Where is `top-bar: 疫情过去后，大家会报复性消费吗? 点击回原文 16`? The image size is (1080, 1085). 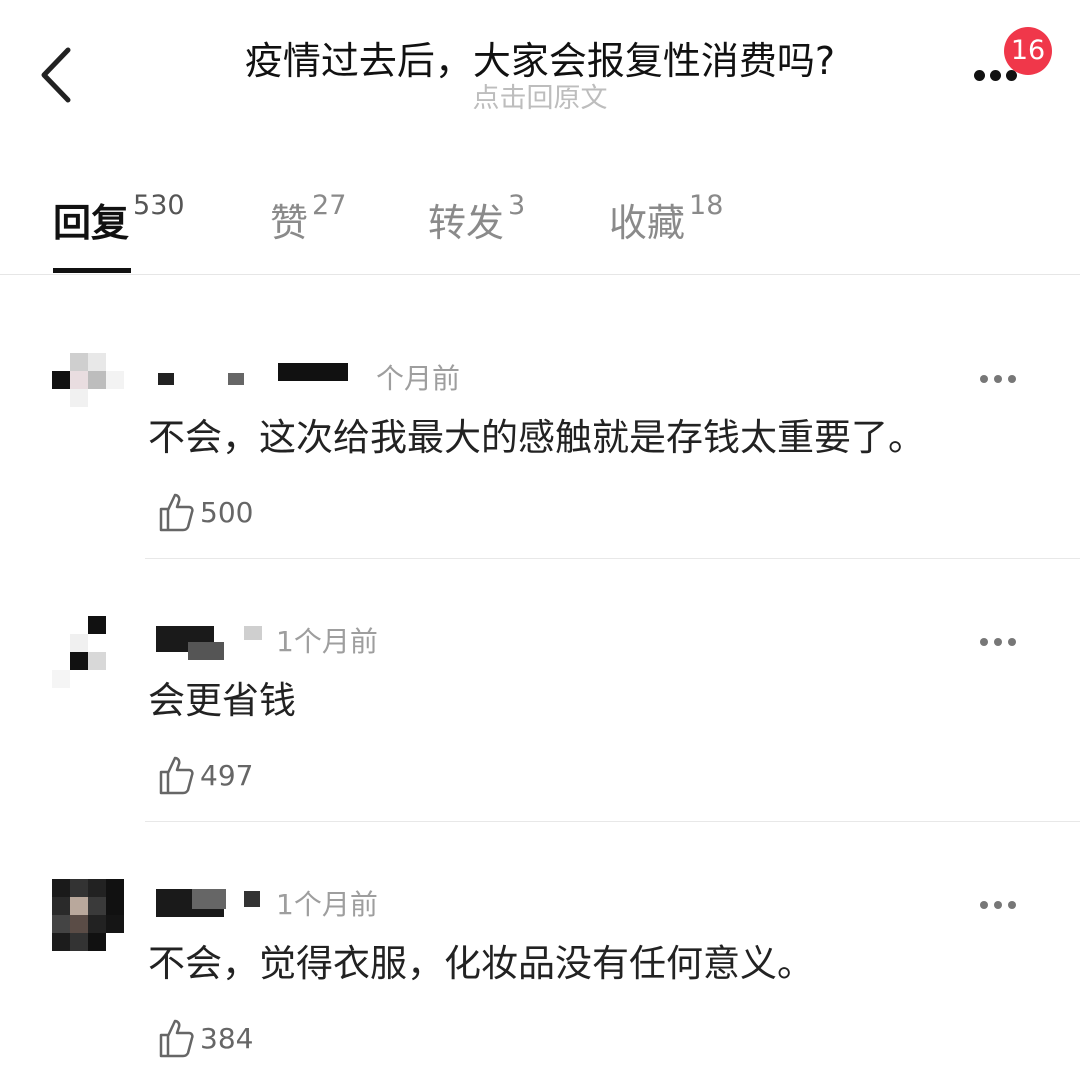 top-bar: 疫情过去后，大家会报复性消费吗? 点击回原文 16 is located at coordinates (540, 67).